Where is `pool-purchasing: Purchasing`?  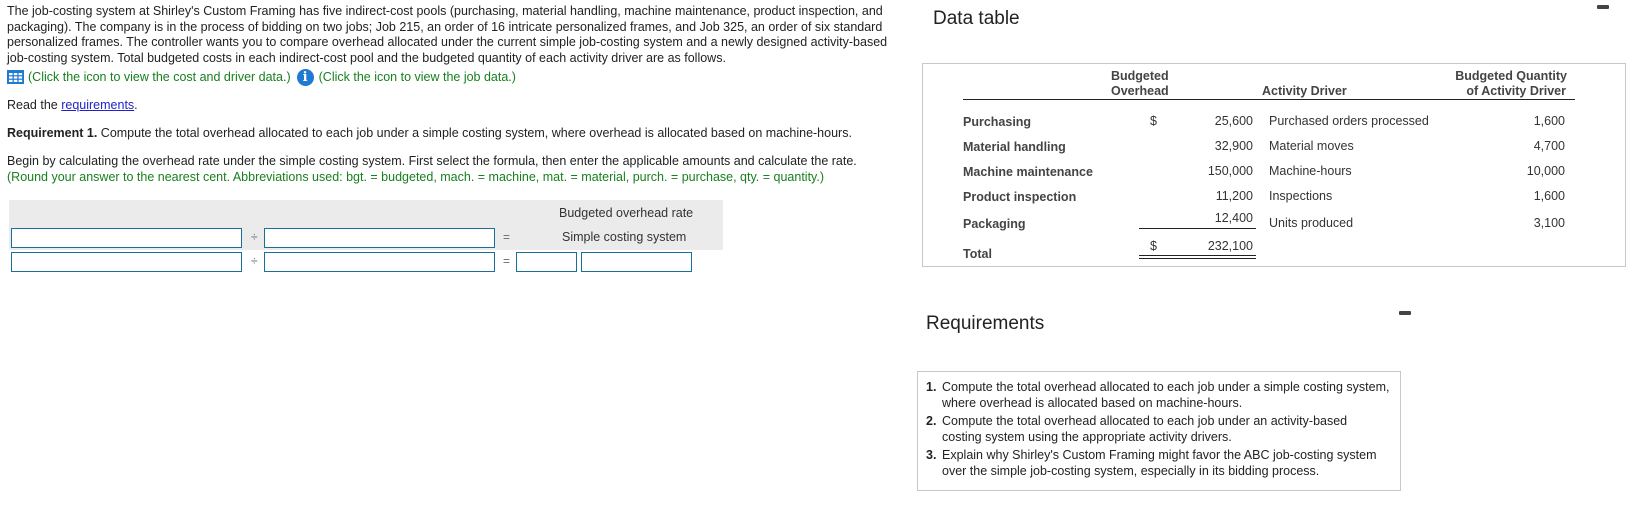
pool-purchasing: Purchasing is located at coordinates (997, 122).